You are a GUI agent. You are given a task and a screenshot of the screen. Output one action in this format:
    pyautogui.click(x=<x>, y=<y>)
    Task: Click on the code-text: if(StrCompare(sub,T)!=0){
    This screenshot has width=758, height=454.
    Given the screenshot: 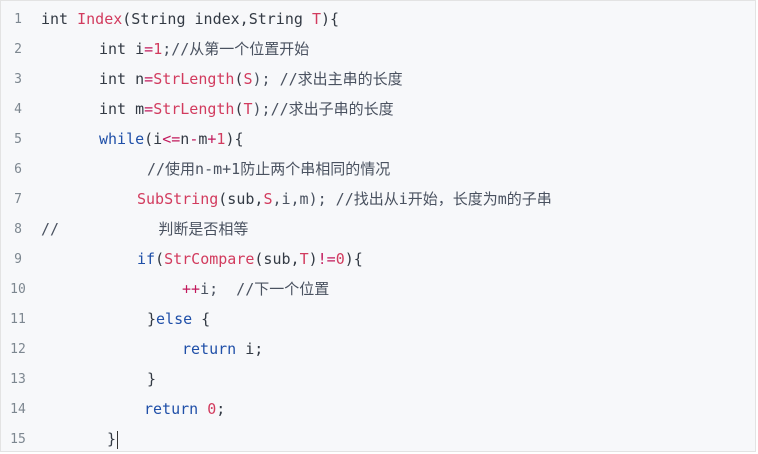 What is the action you would take?
    pyautogui.click(x=250, y=259)
    